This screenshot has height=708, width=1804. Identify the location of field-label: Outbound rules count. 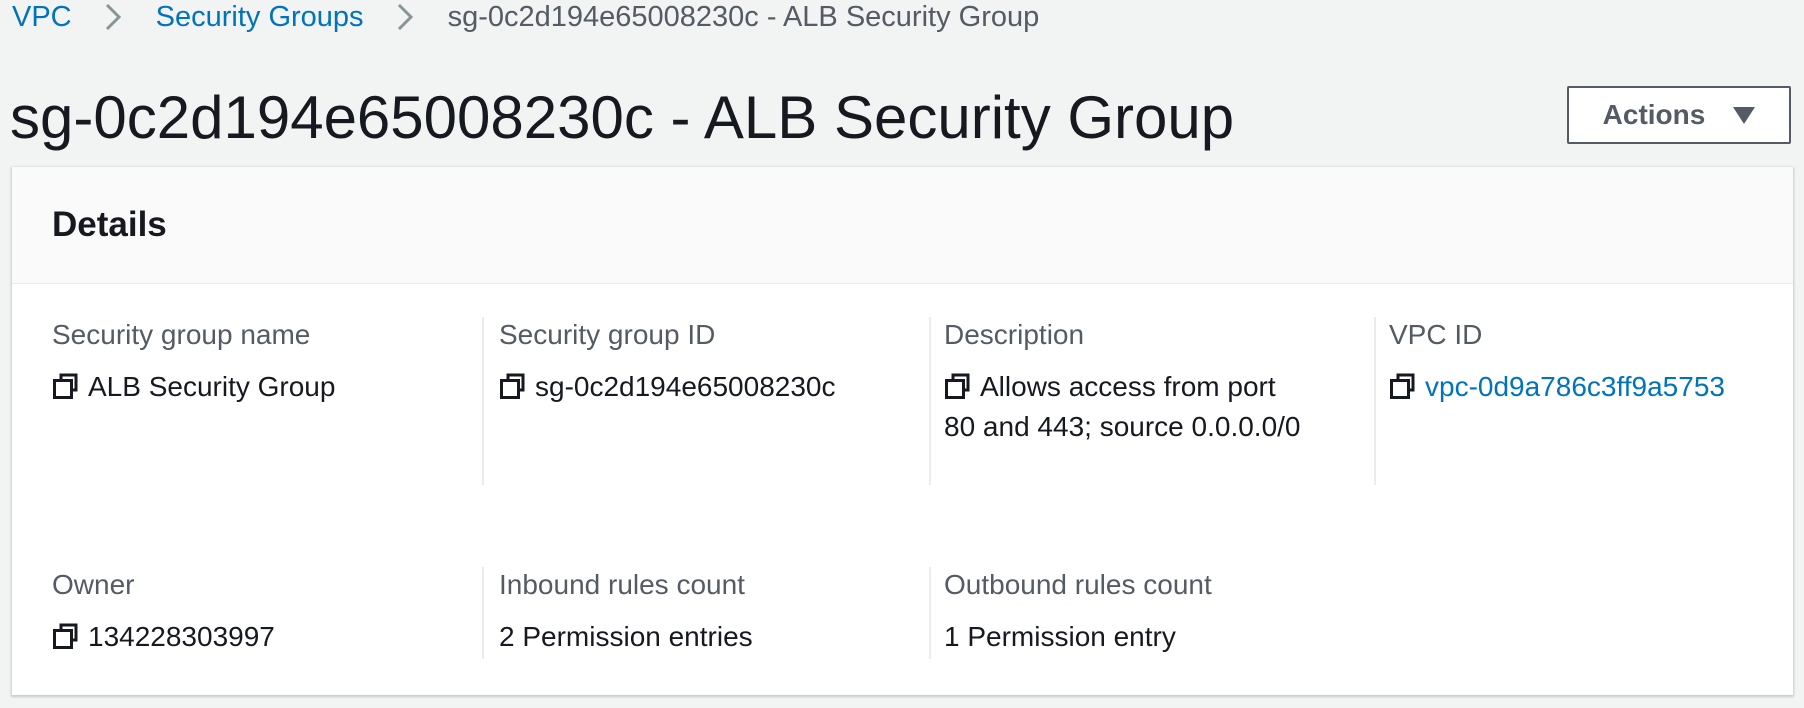
(1078, 584).